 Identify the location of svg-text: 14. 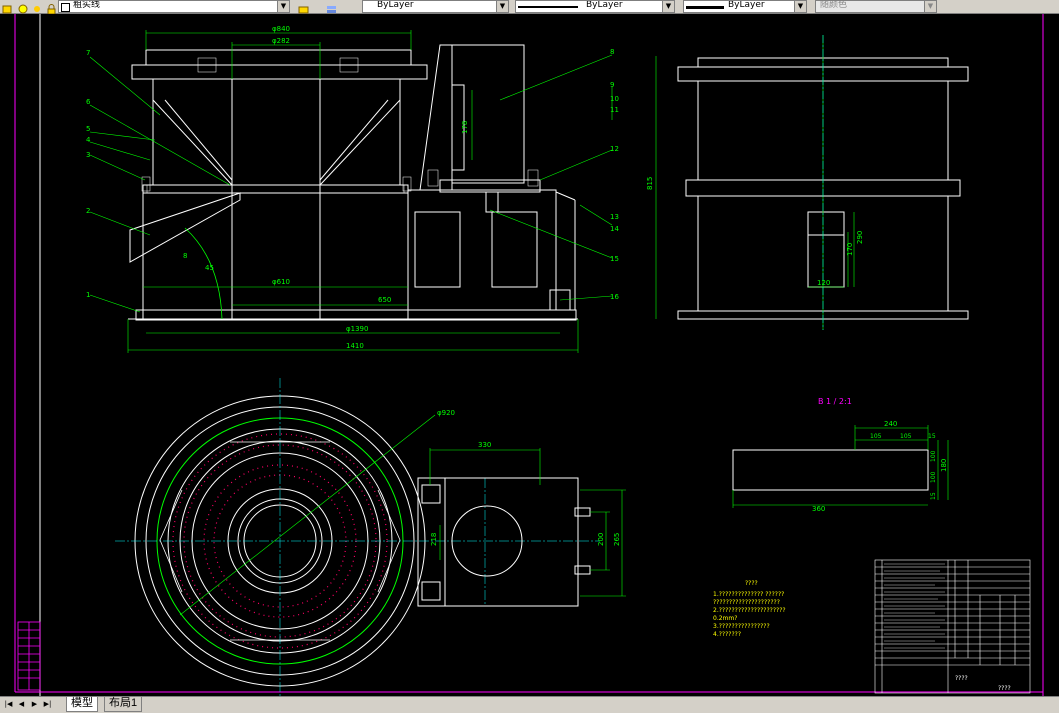
(614, 229).